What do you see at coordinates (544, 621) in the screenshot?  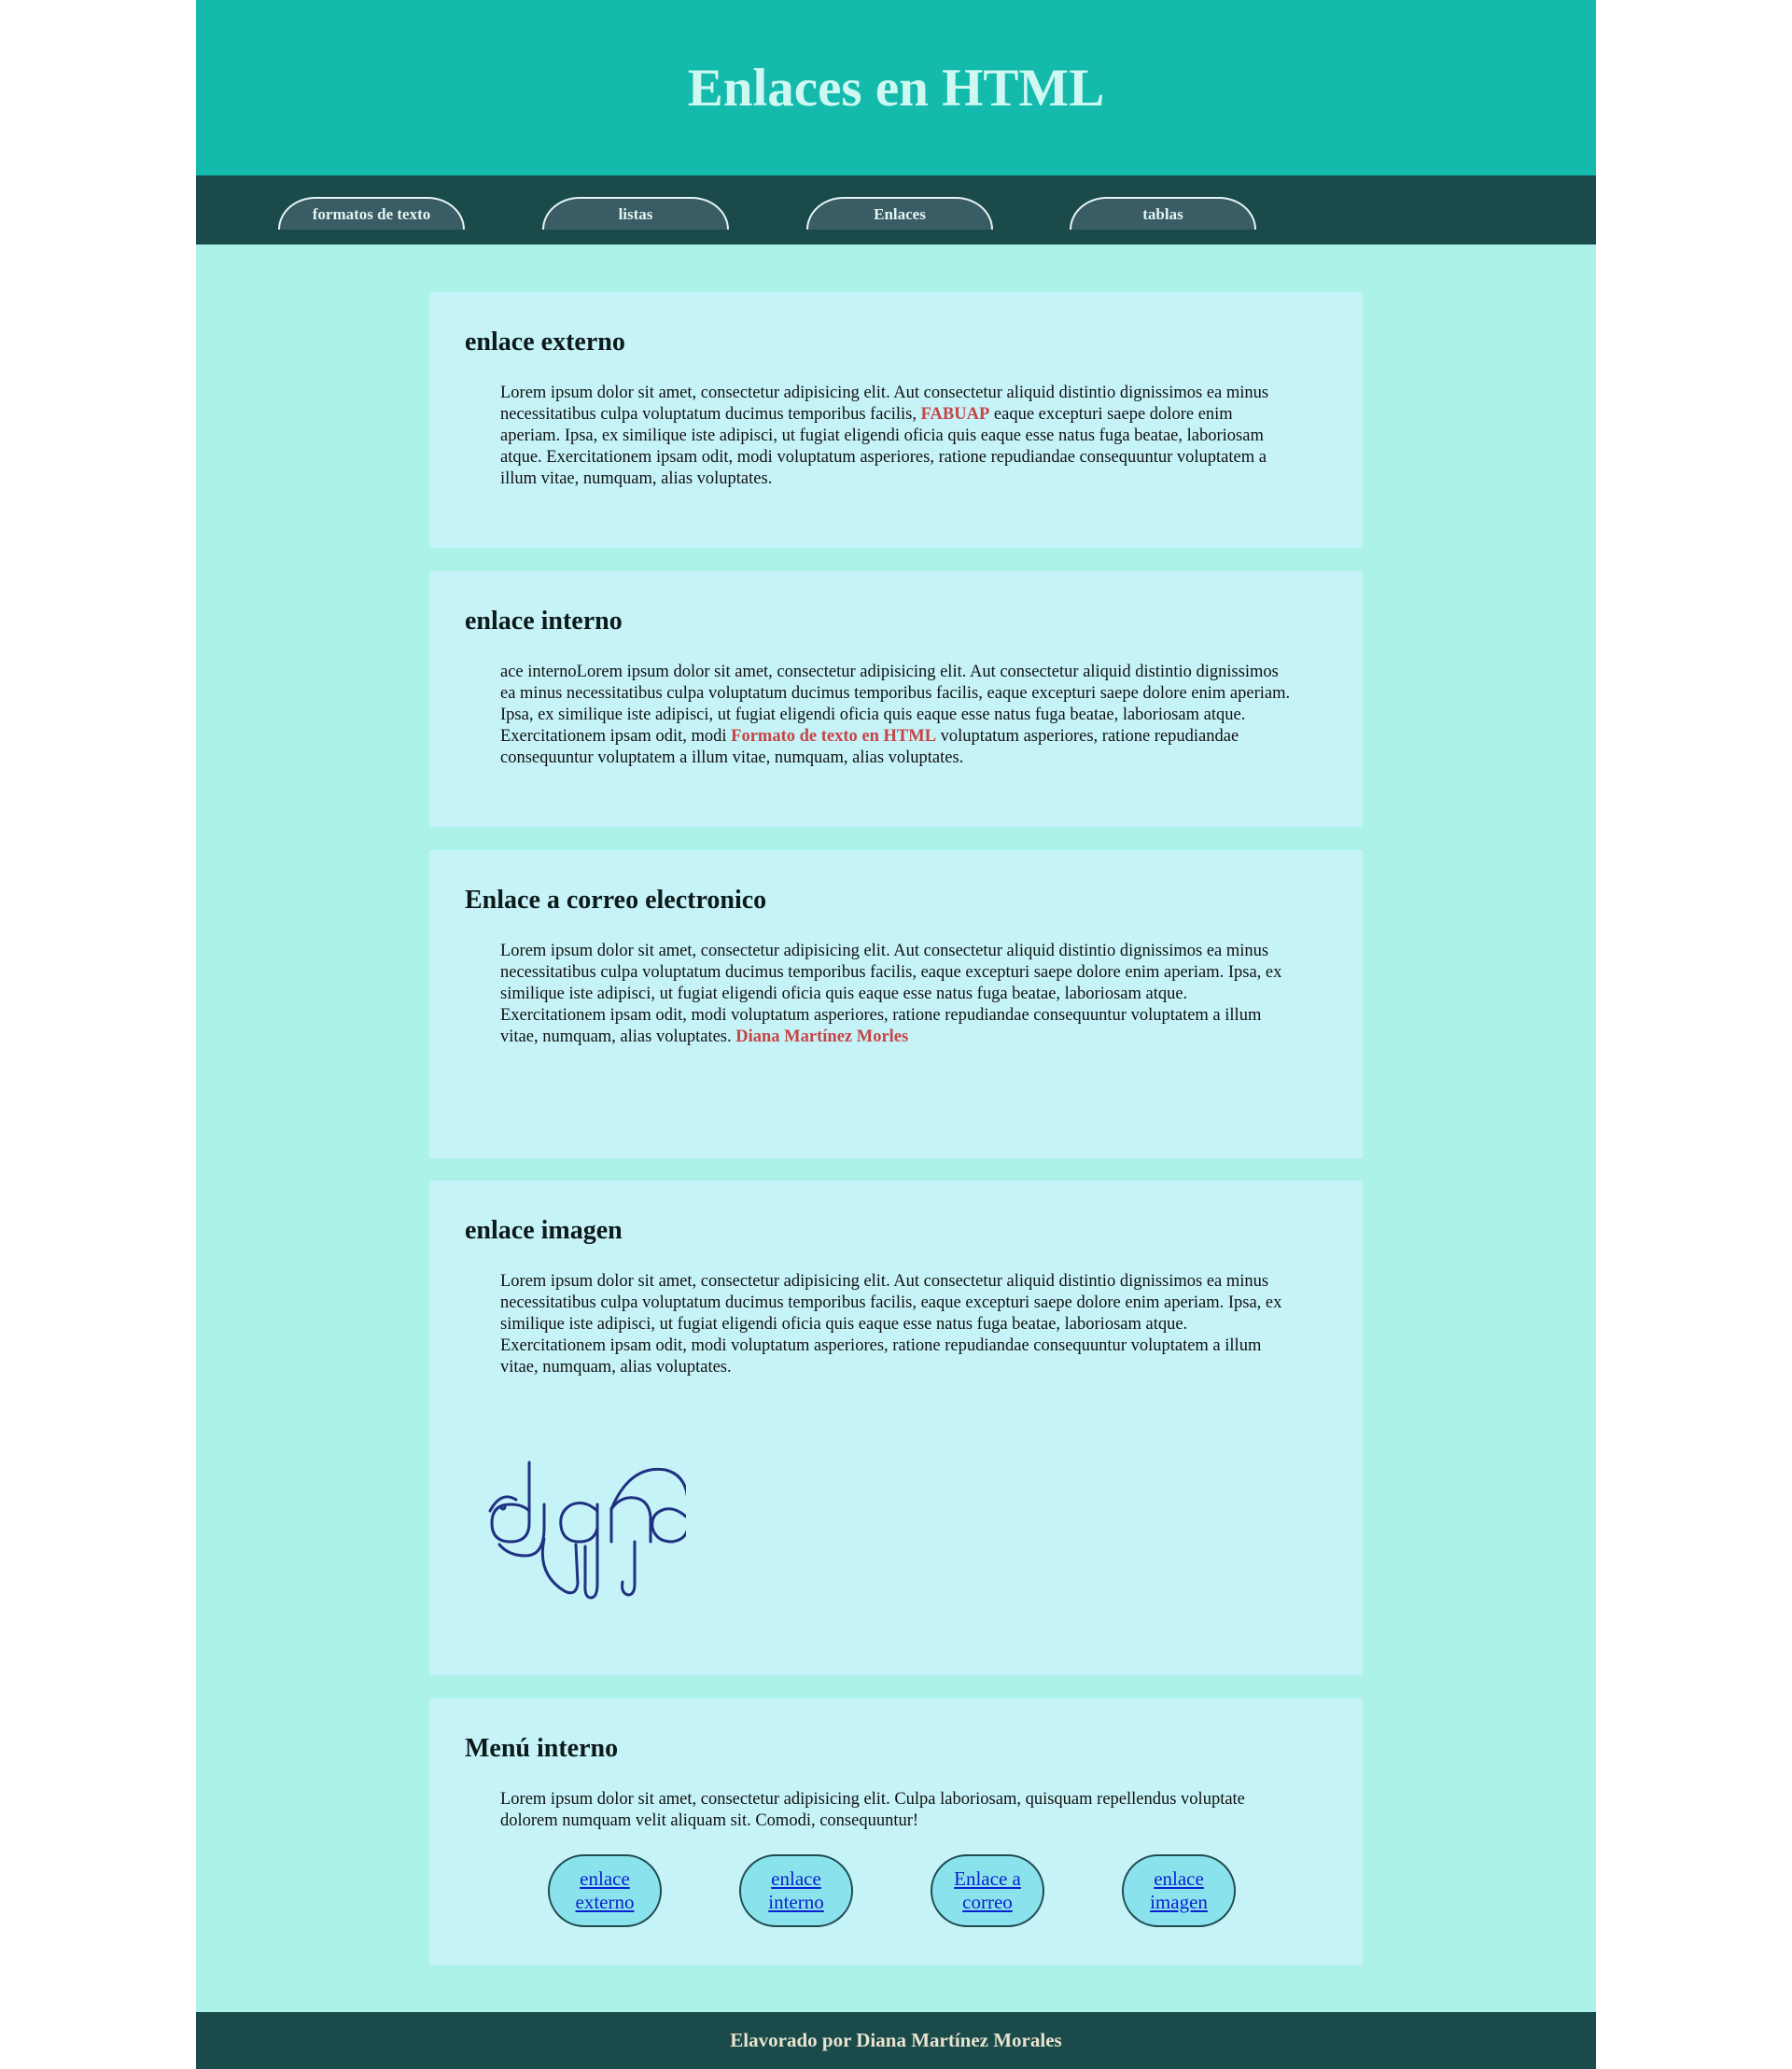 I see `section-heading: enlace interno` at bounding box center [544, 621].